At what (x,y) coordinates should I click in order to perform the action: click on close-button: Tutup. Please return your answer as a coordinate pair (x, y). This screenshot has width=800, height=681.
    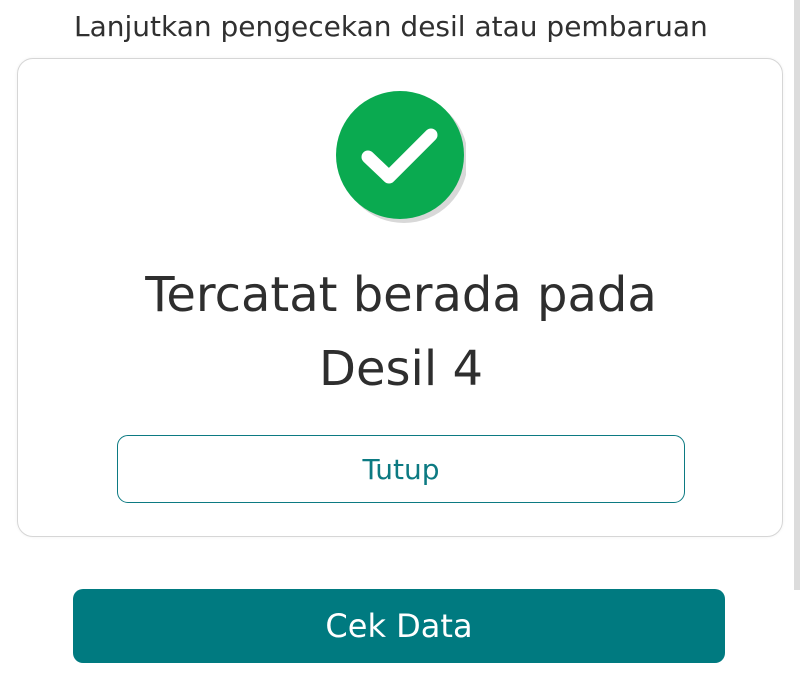
    Looking at the image, I should click on (401, 469).